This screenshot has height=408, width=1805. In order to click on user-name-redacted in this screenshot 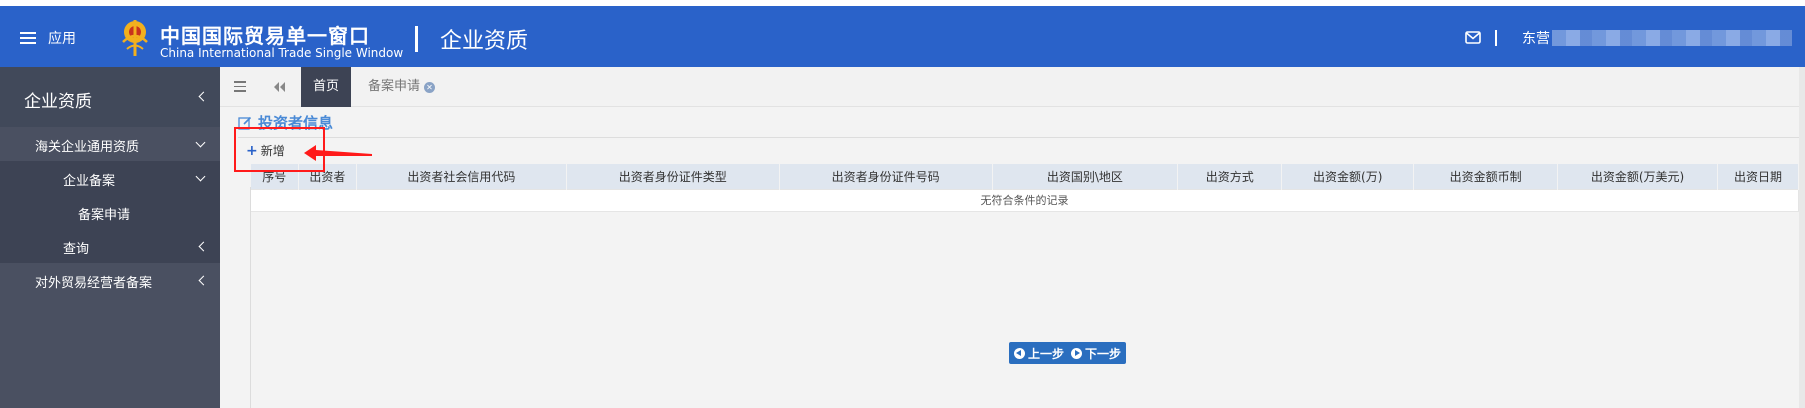, I will do `click(1672, 38)`.